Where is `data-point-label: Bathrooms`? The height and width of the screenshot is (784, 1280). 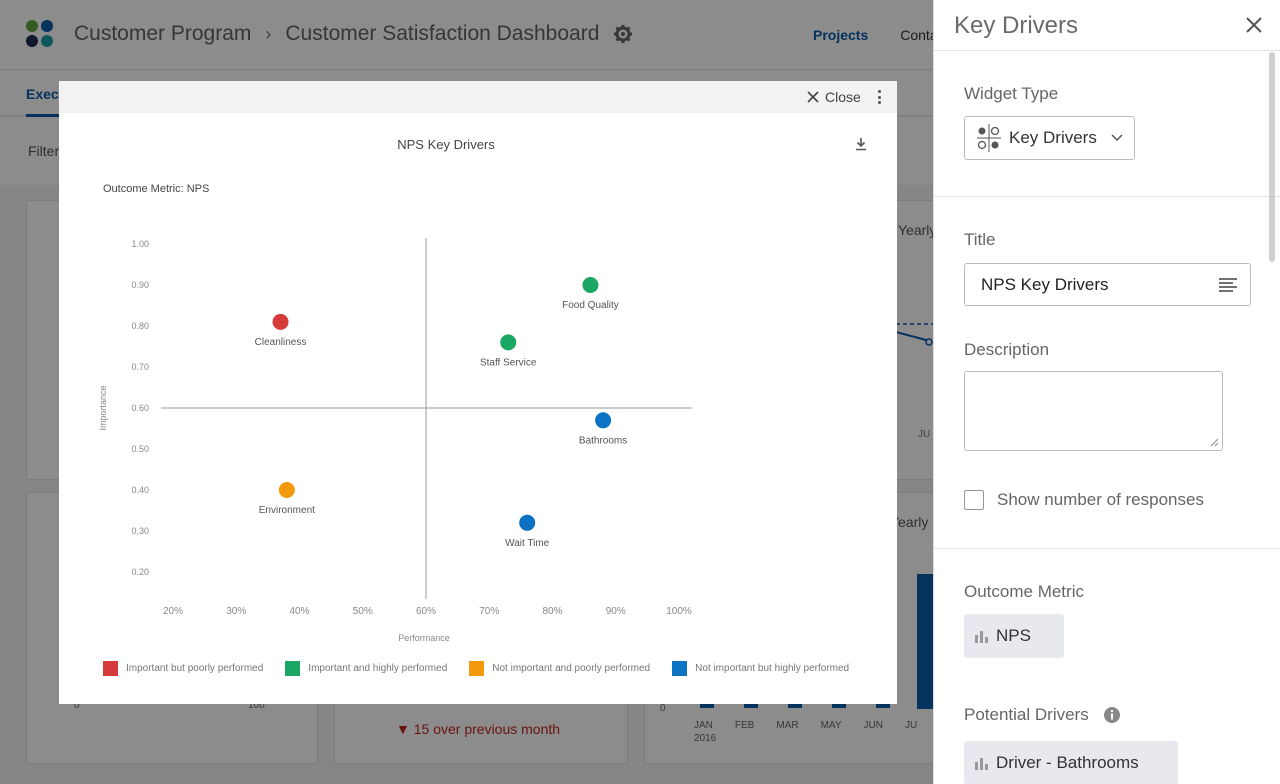 data-point-label: Bathrooms is located at coordinates (603, 440).